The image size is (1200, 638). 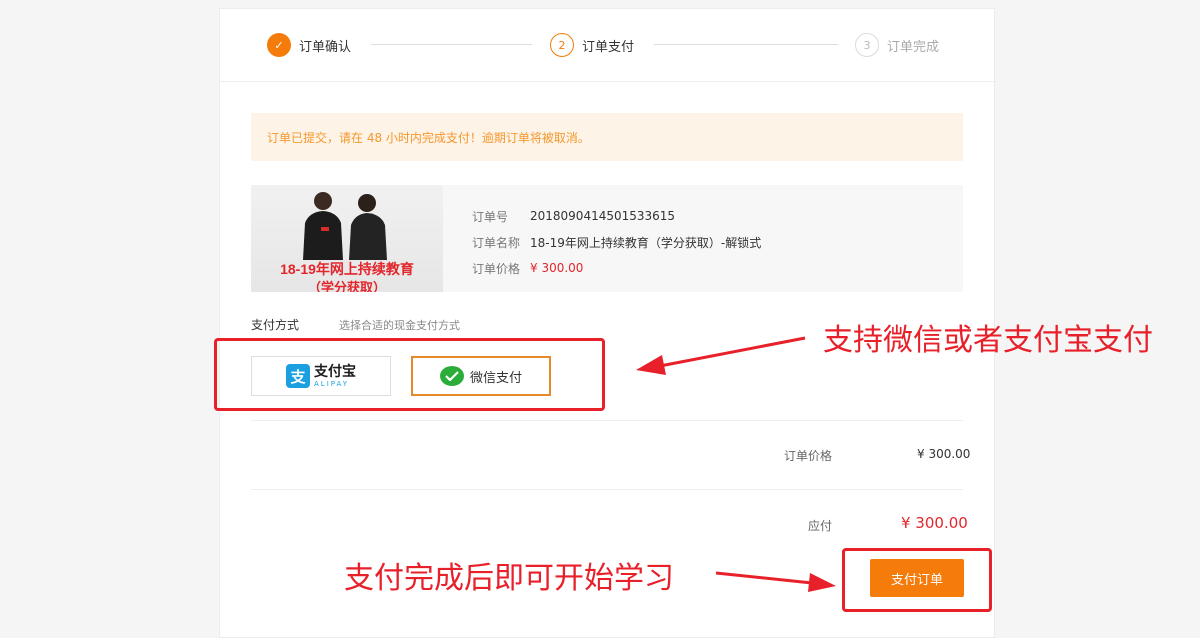 I want to click on annotation-arrows, so click(x=736, y=464).